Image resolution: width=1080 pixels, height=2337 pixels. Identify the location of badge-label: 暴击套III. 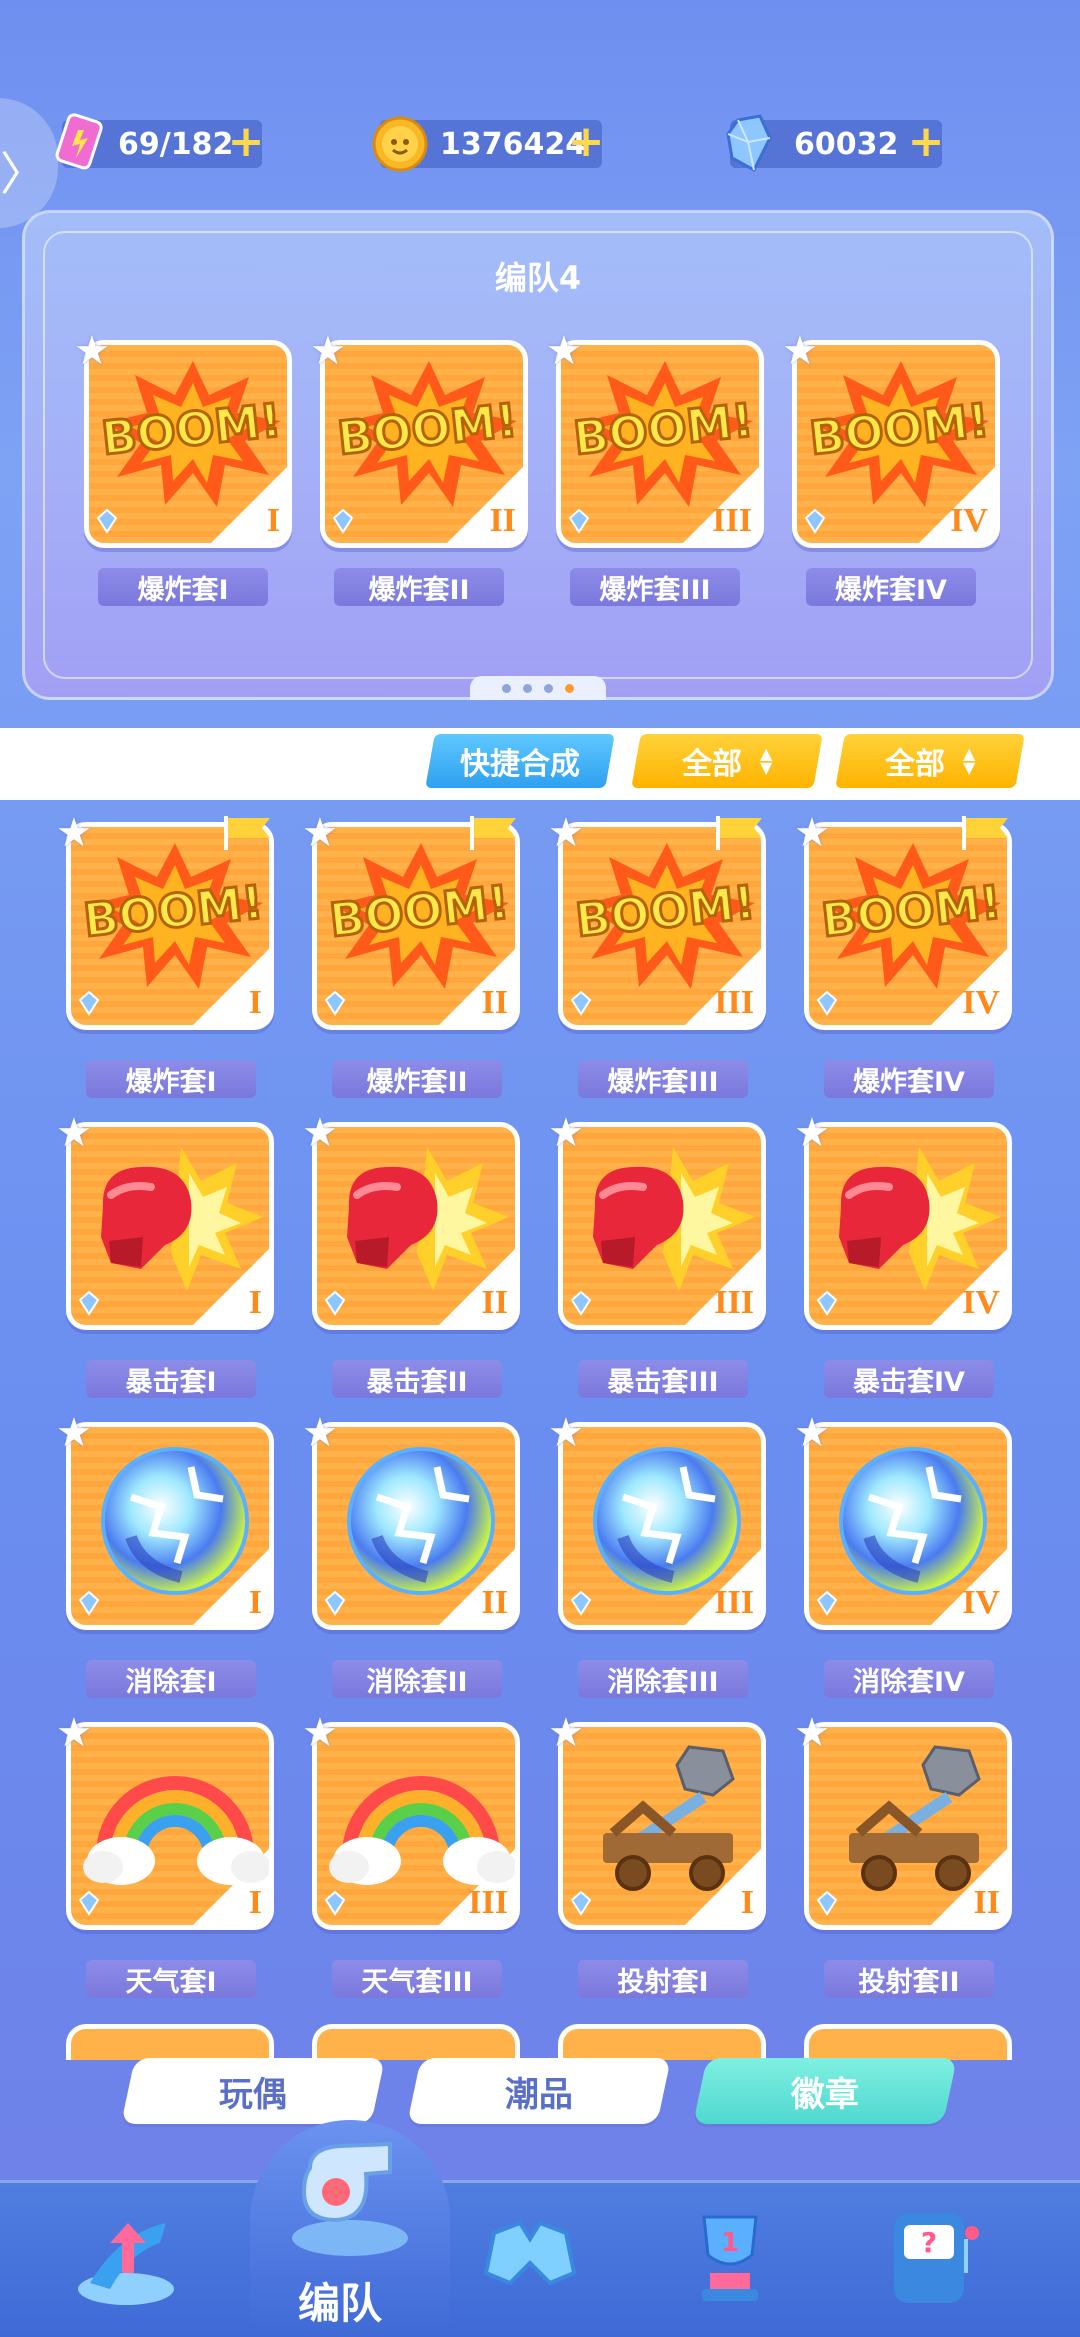
(663, 1379).